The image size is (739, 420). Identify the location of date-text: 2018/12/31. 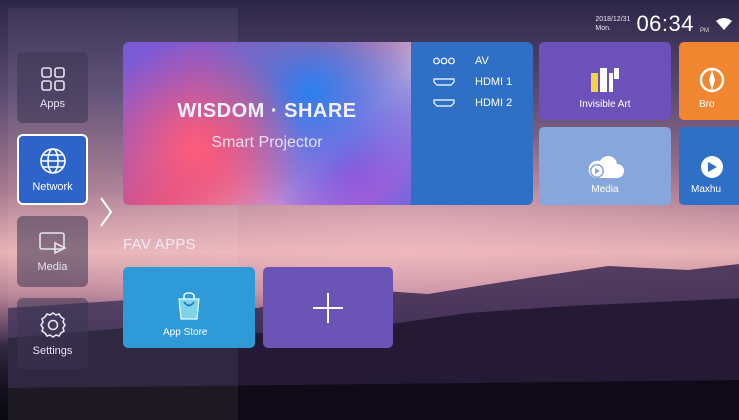
(613, 19).